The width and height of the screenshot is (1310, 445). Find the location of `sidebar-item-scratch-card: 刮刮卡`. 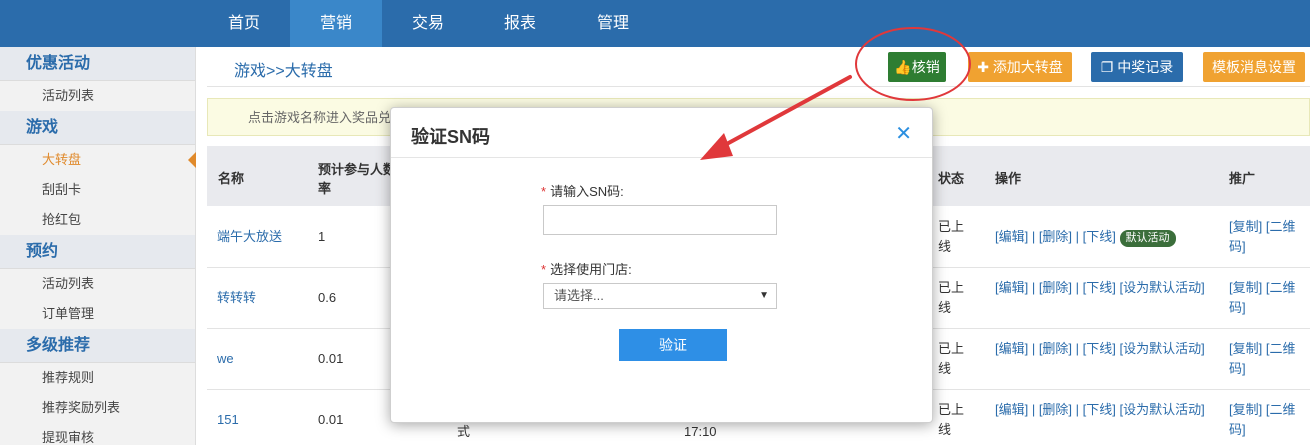

sidebar-item-scratch-card: 刮刮卡 is located at coordinates (97, 190).